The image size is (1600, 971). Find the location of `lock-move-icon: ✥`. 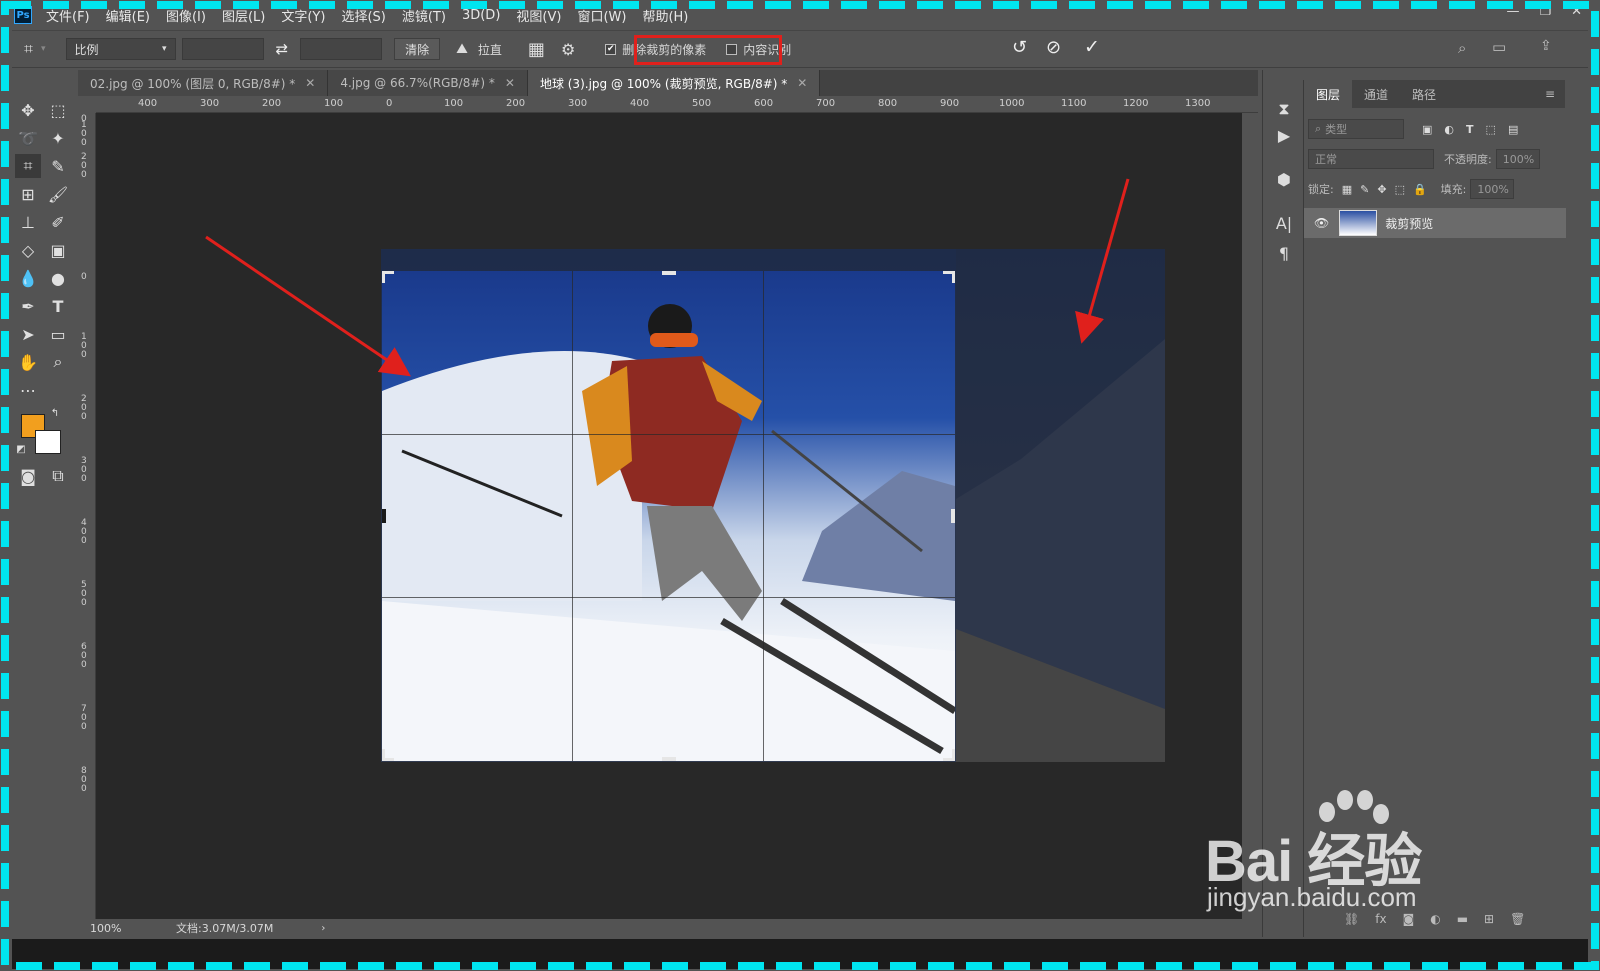

lock-move-icon: ✥ is located at coordinates (1381, 189).